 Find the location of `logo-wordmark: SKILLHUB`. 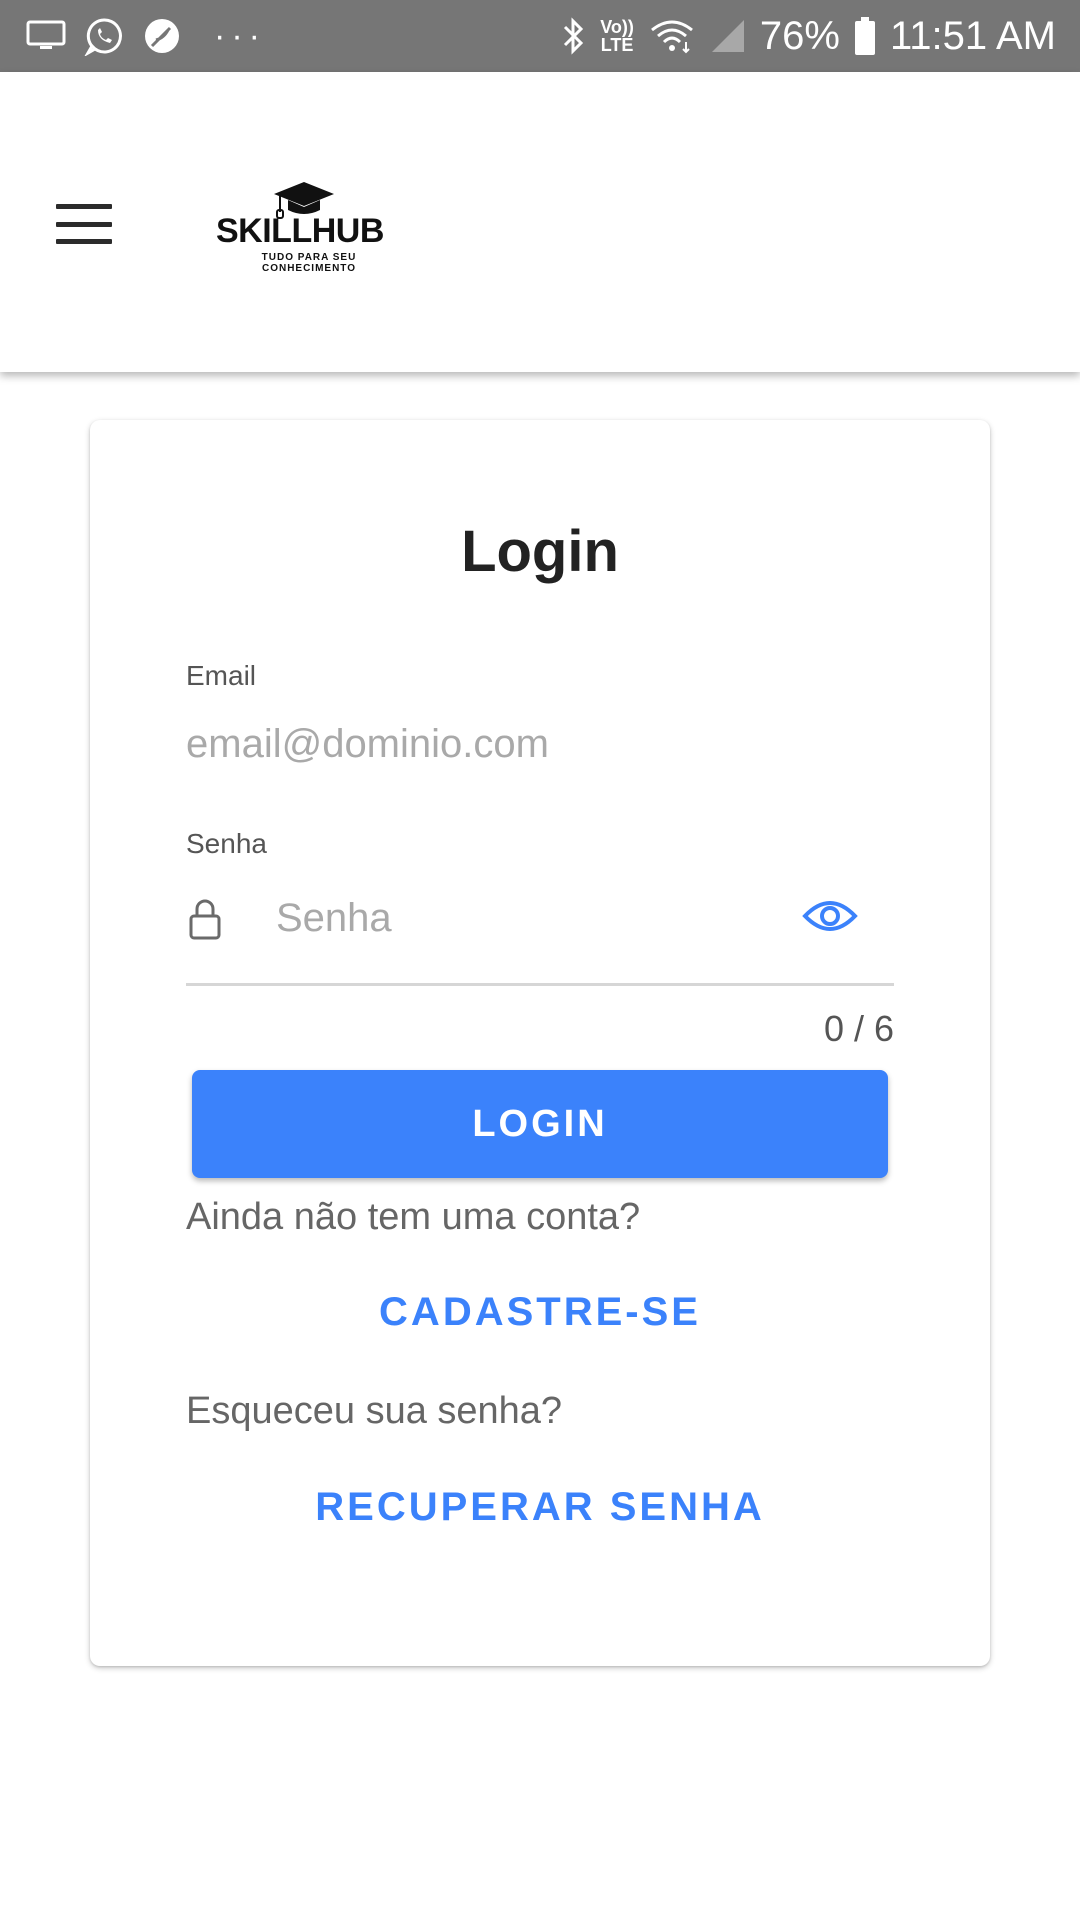

logo-wordmark: SKILLHUB is located at coordinates (300, 231).